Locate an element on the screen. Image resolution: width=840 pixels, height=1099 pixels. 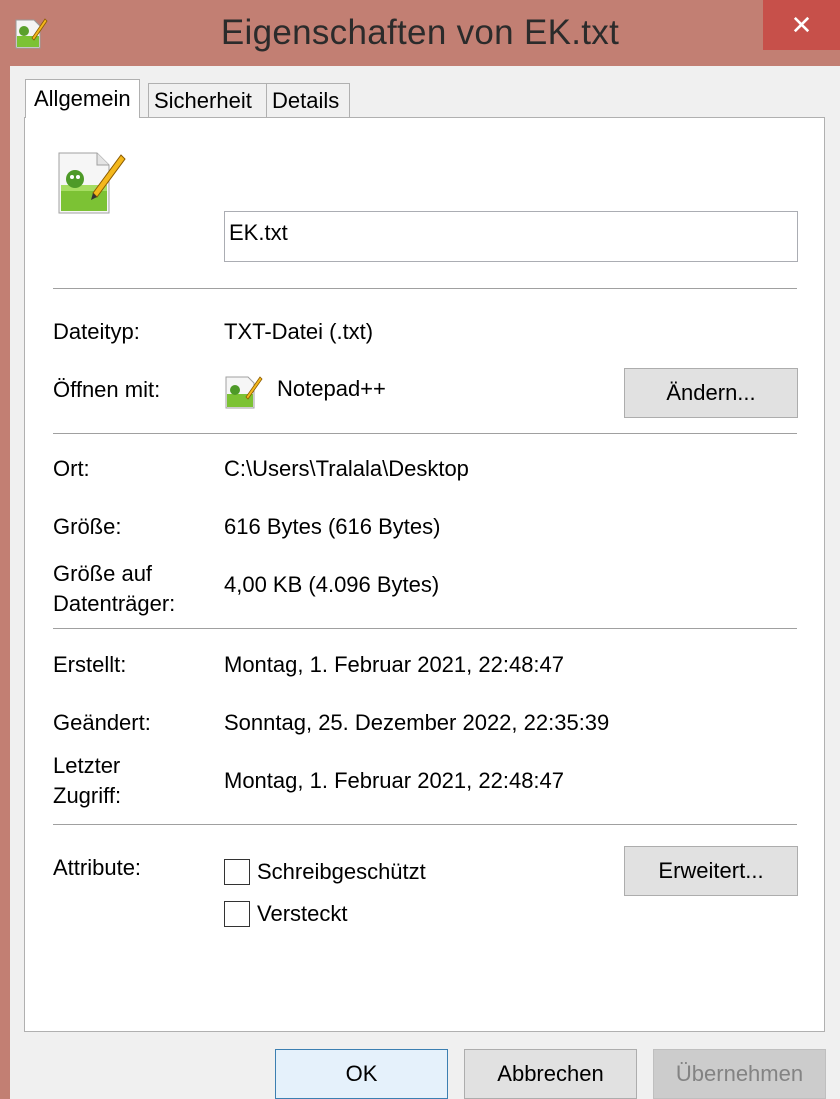
accessed-label-line1: Letzter is located at coordinates (87, 765).